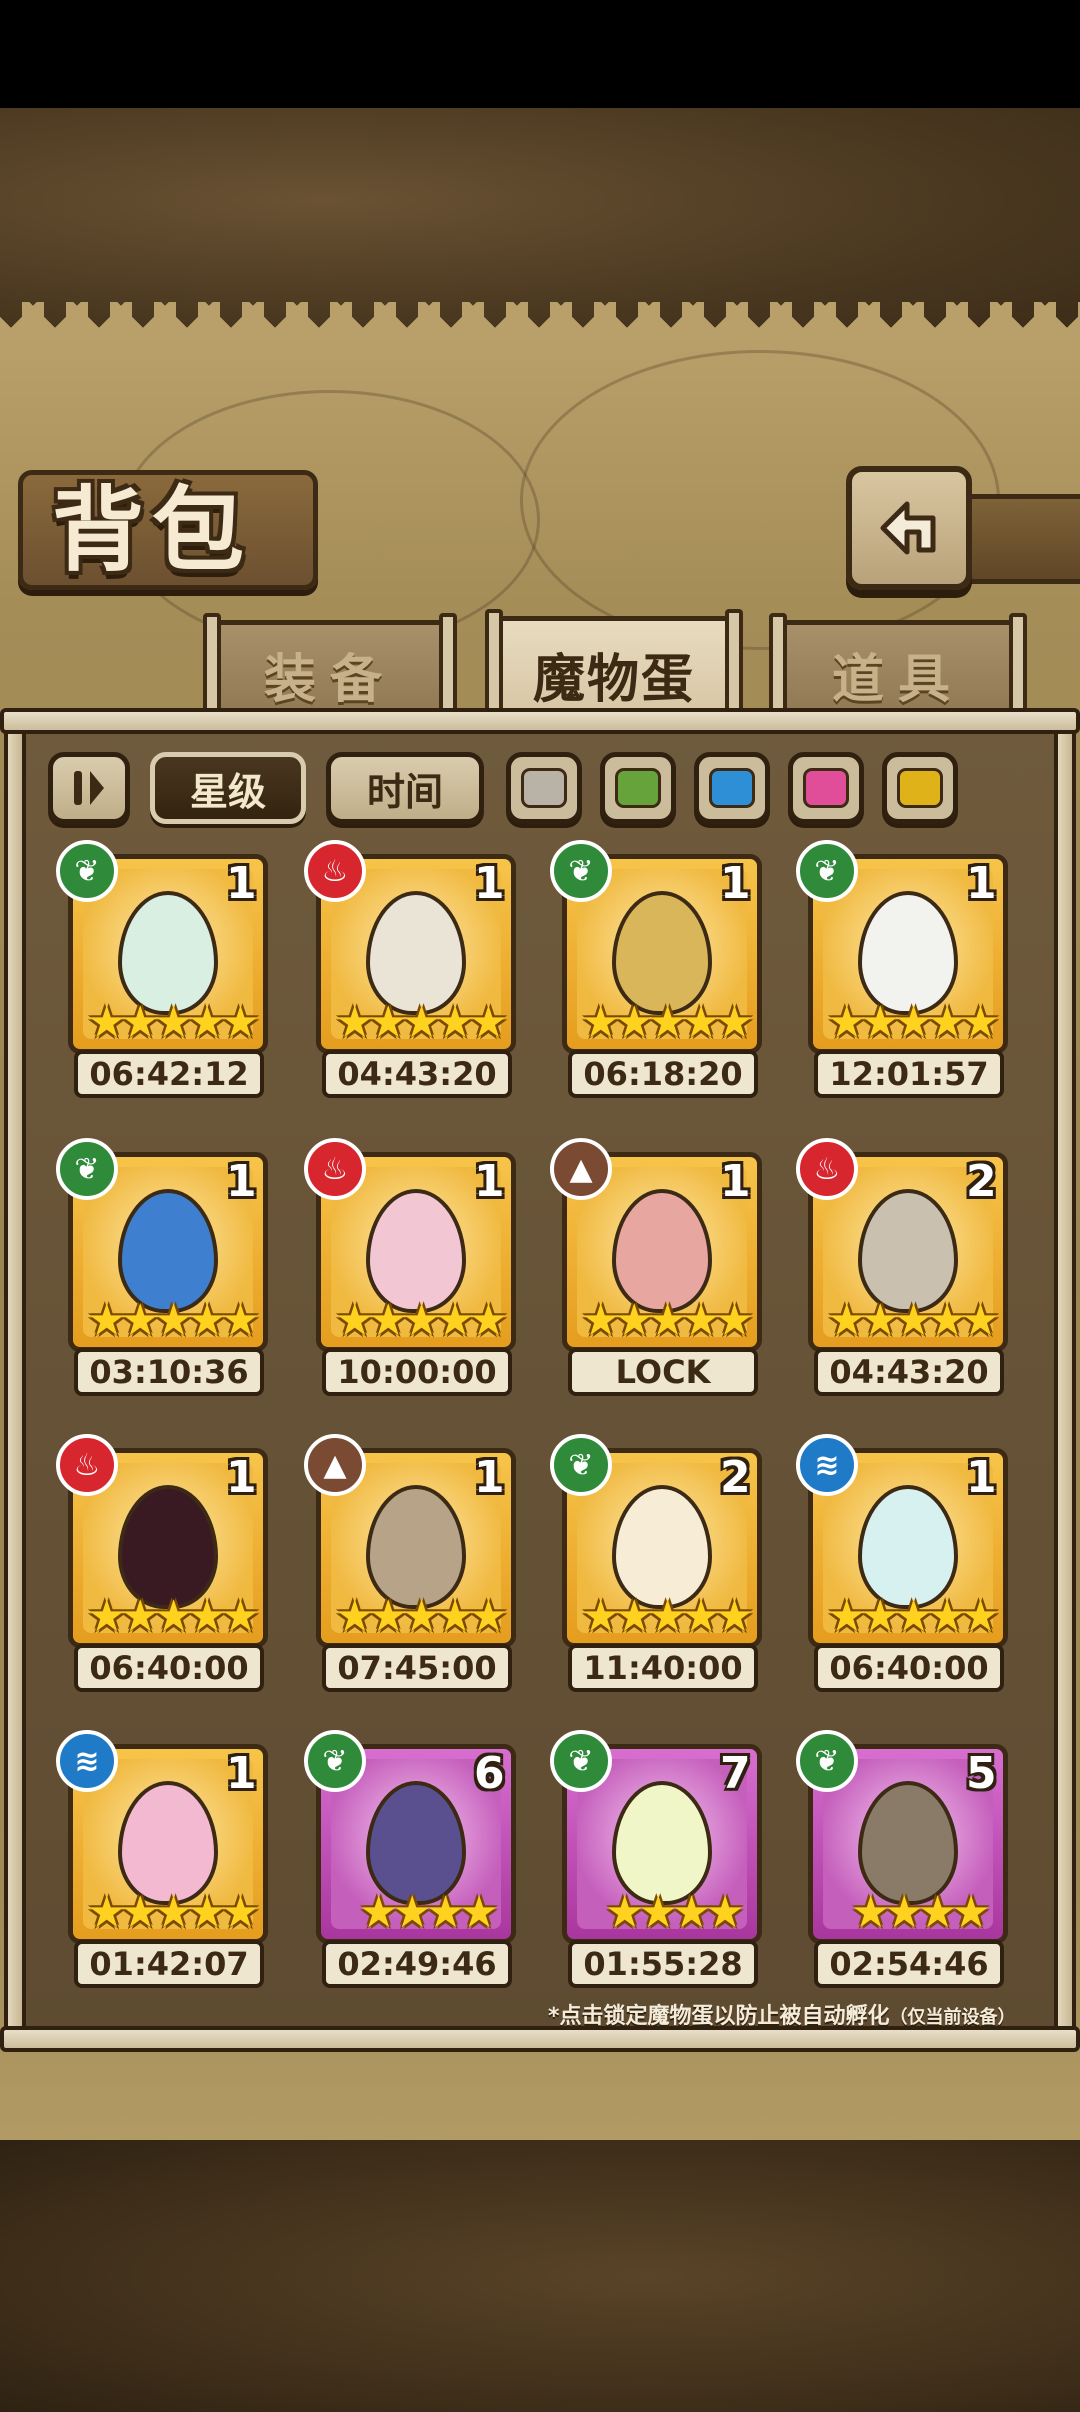 Image resolution: width=1080 pixels, height=2412 pixels. I want to click on sort-by-stars-button: 星级, so click(228, 788).